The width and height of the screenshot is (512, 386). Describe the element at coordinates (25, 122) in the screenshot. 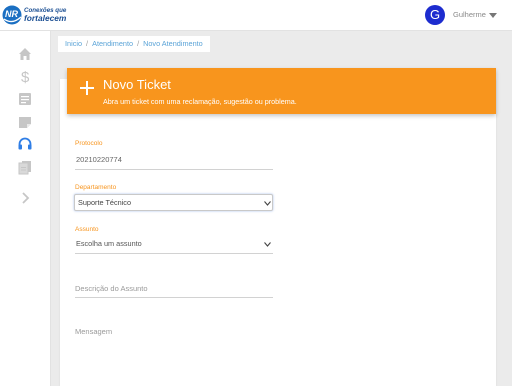

I see `folded-note-icon` at that location.